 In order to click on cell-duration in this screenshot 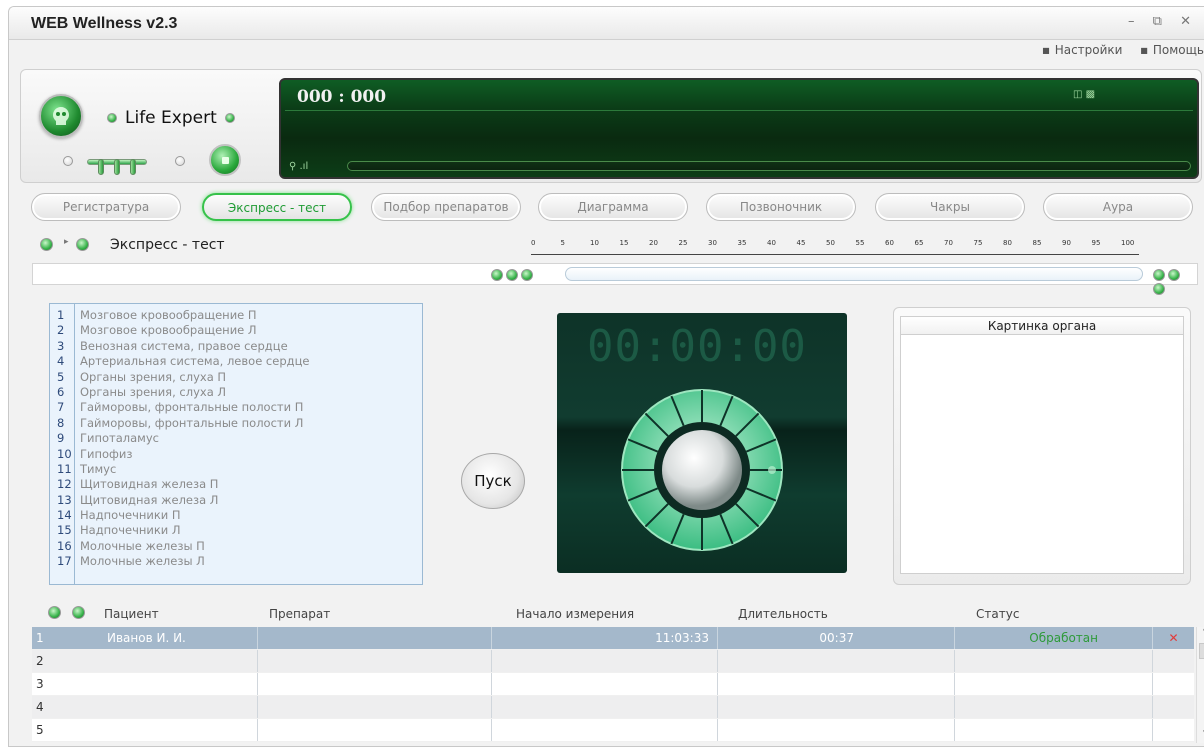, I will do `click(836, 730)`.